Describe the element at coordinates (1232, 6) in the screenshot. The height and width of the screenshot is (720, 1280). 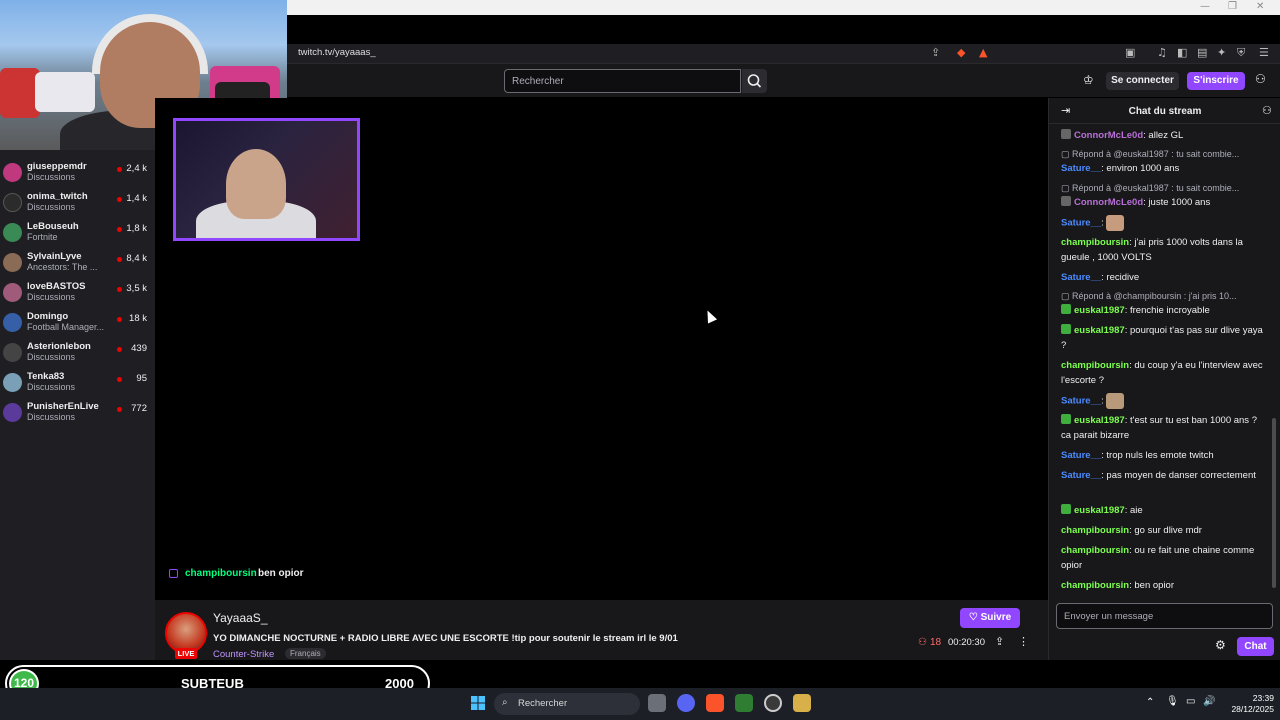
I see `maximize-icon: ❐` at that location.